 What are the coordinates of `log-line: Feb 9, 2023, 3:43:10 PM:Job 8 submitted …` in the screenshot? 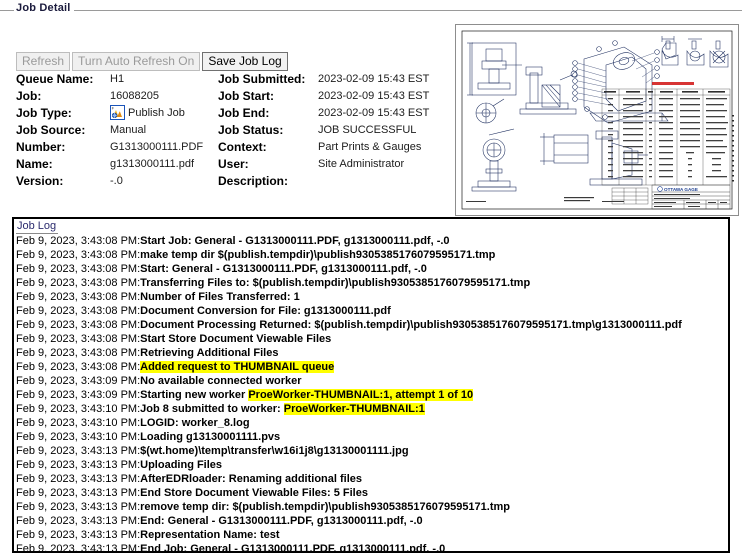 It's located at (372, 409).